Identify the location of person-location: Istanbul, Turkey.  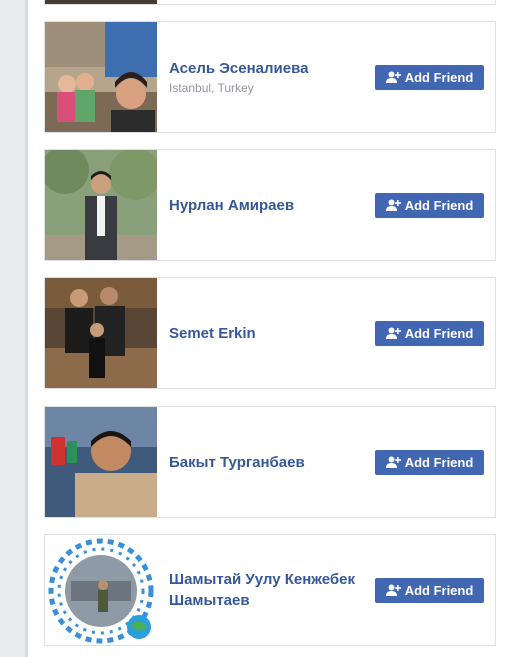
(211, 88).